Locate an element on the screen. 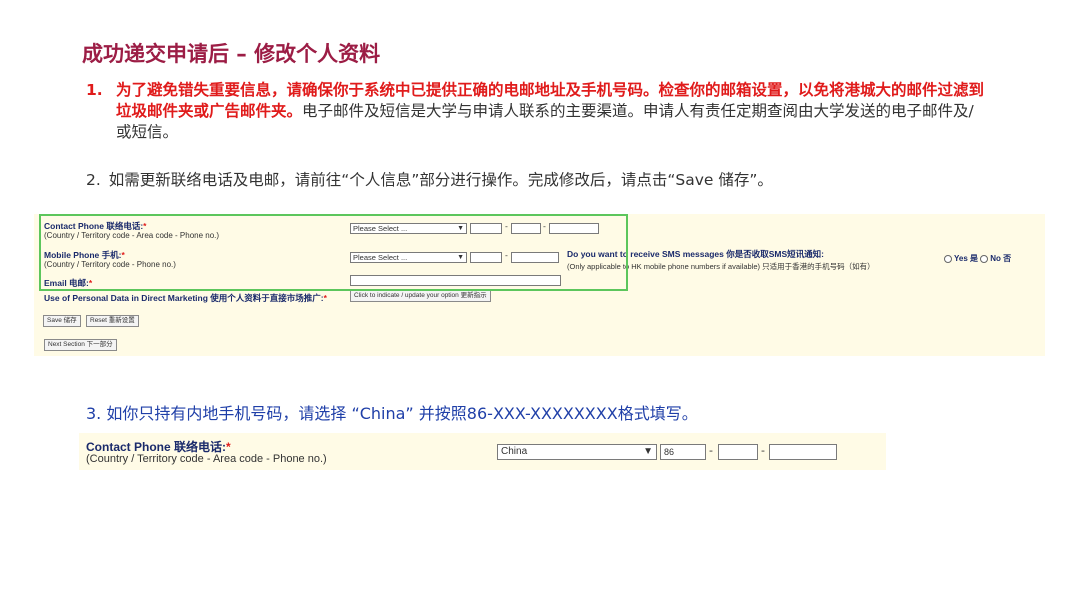  save-button: Save 储存 is located at coordinates (62, 321).